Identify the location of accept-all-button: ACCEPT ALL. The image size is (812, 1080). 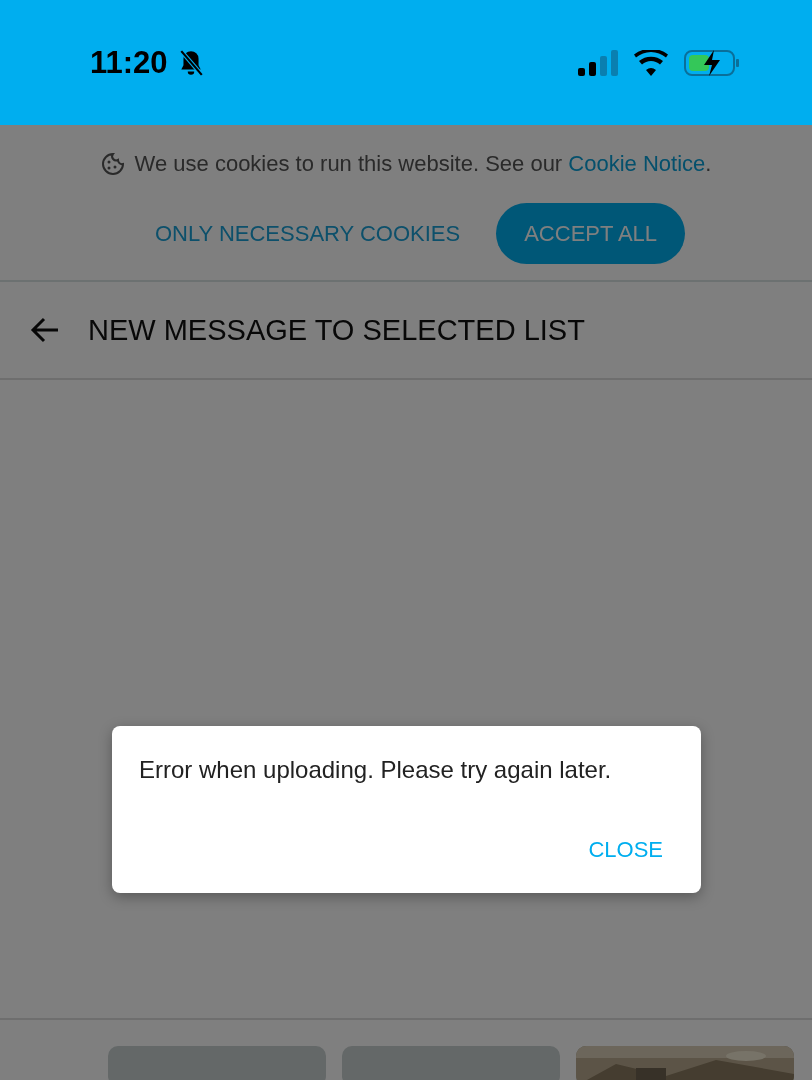
(591, 233).